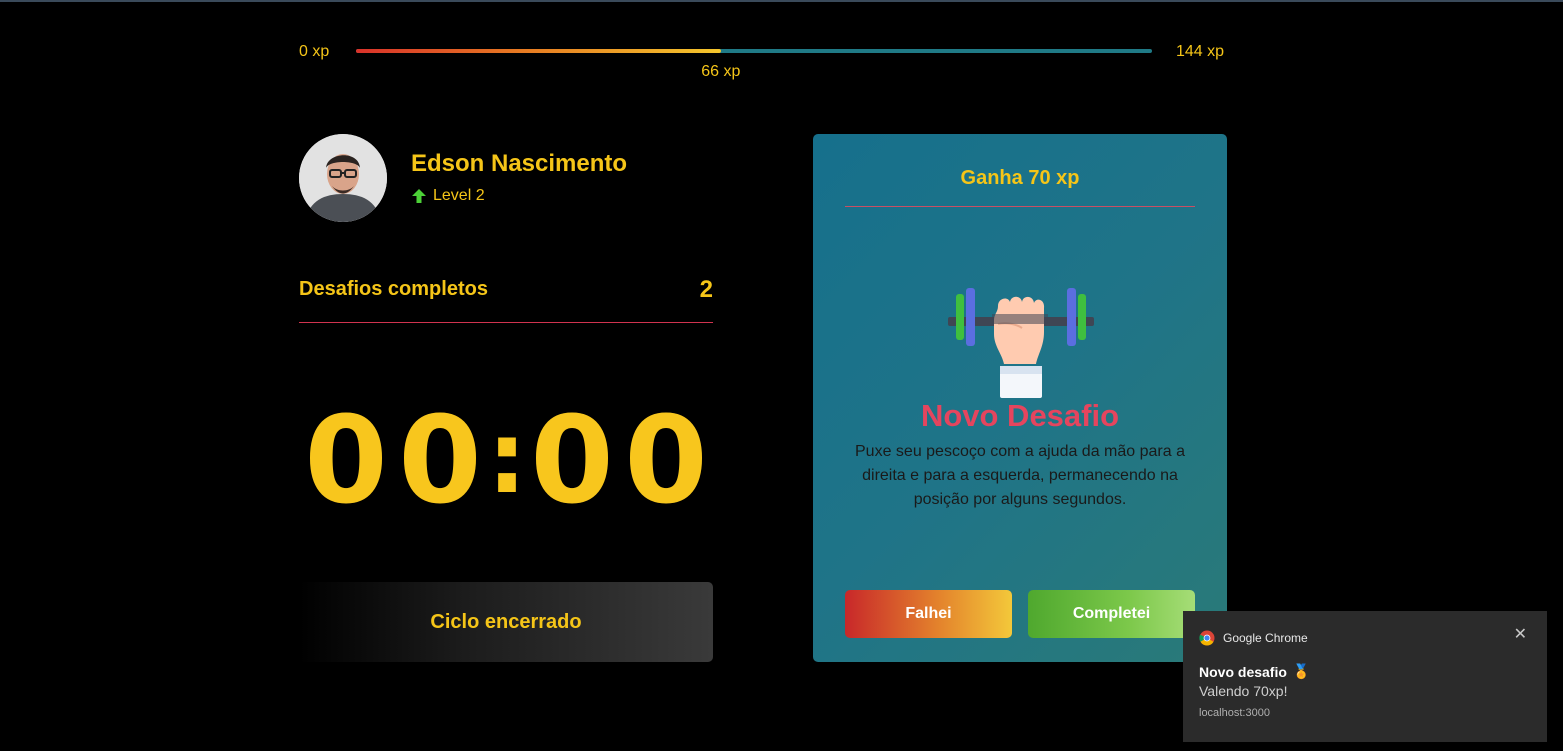 The height and width of the screenshot is (751, 1563). I want to click on completed-challenges: Desafios completos 2, so click(506, 299).